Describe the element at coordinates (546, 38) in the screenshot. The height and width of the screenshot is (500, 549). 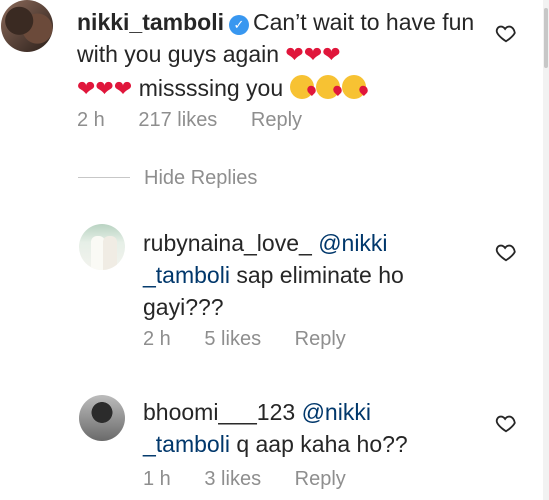
I see `scrollbar-thumb` at that location.